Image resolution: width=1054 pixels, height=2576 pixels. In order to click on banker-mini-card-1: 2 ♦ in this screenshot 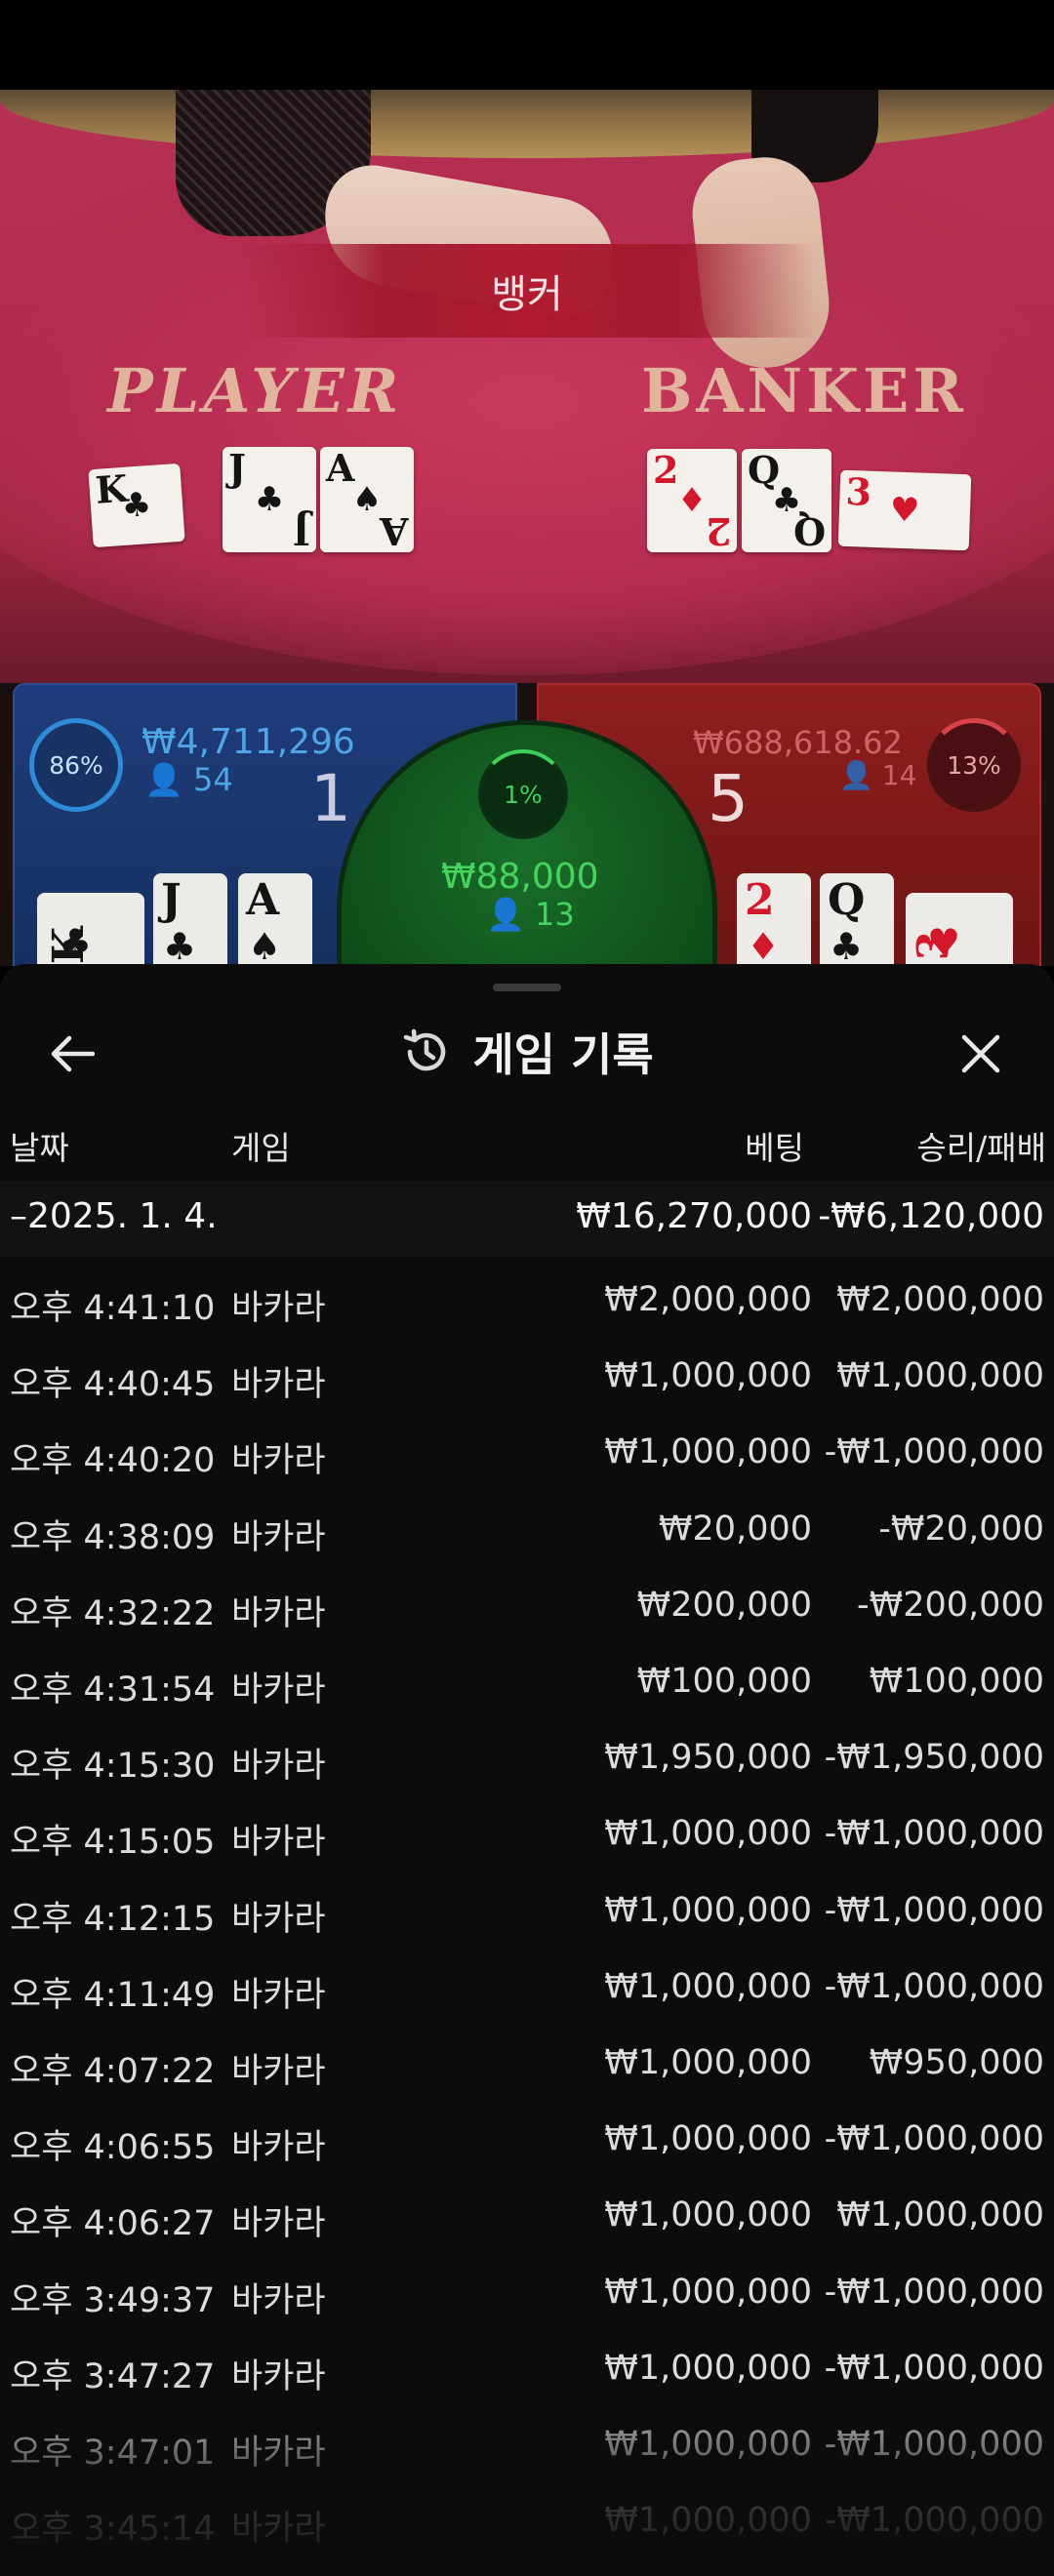, I will do `click(774, 919)`.